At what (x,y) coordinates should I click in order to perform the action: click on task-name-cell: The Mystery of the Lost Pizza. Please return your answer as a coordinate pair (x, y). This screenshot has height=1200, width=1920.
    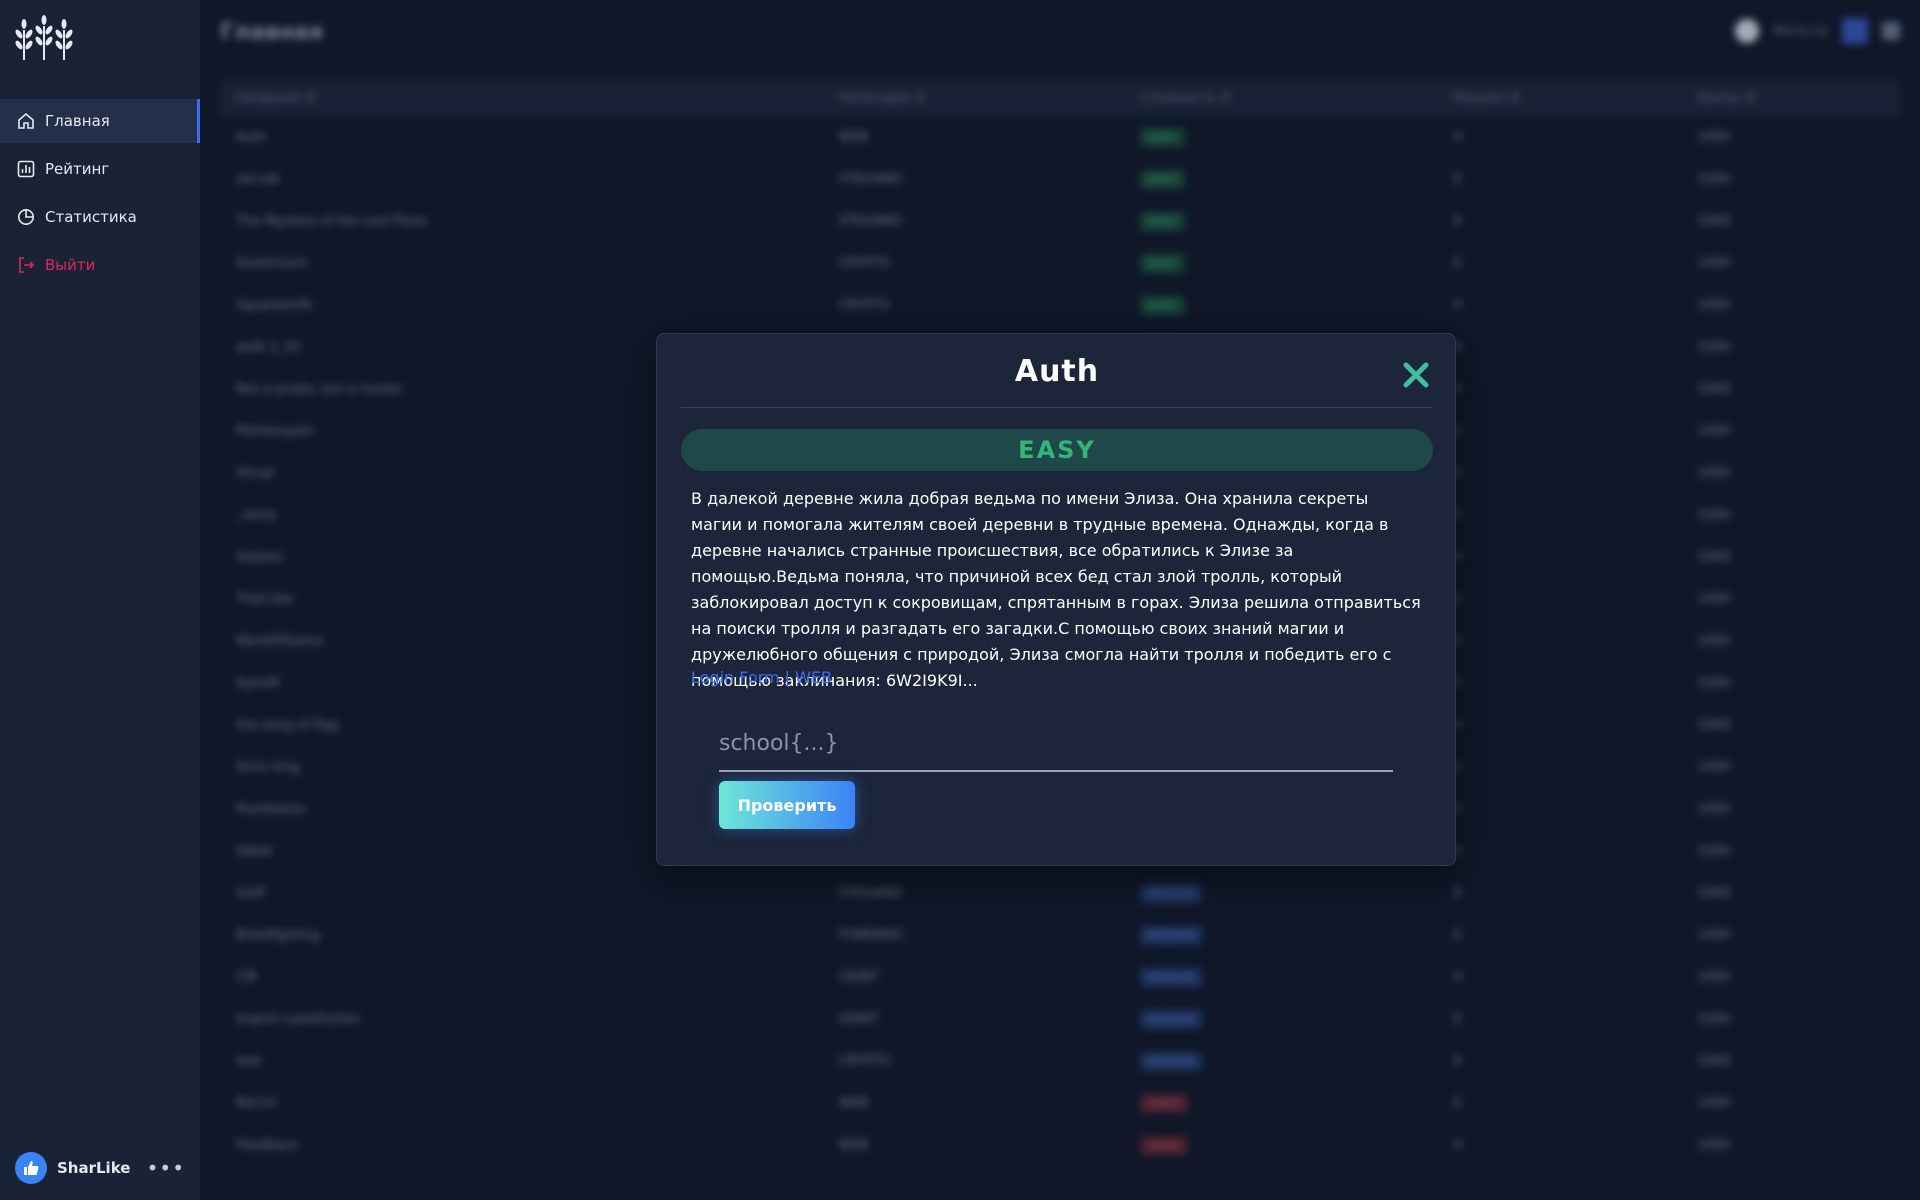
    Looking at the image, I should click on (331, 221).